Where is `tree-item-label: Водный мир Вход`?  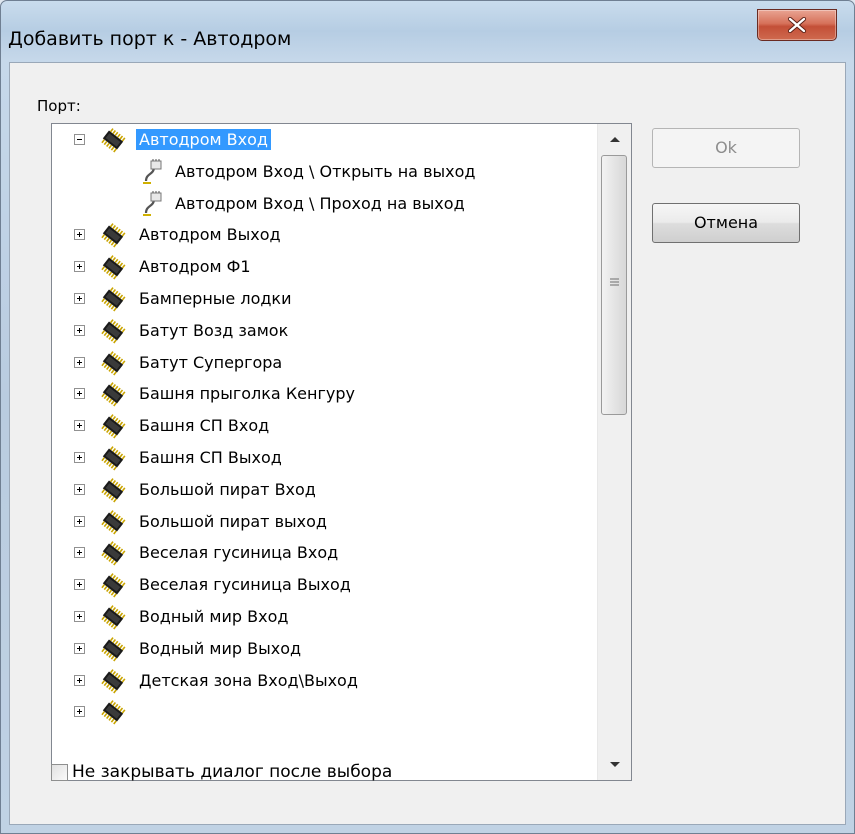 tree-item-label: Водный мир Вход is located at coordinates (214, 616).